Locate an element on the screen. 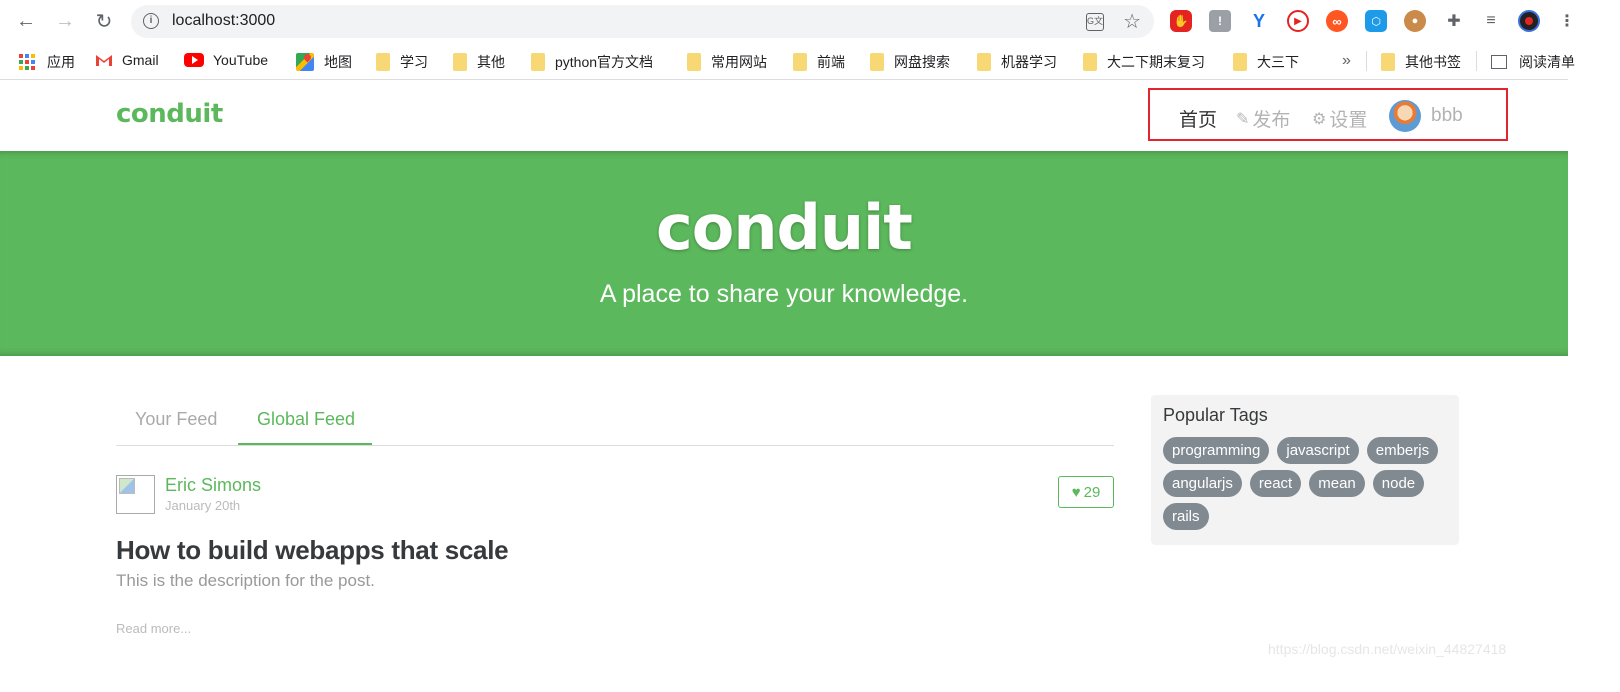 The height and width of the screenshot is (692, 1620). bookmark-maps: 地图 is located at coordinates (324, 62).